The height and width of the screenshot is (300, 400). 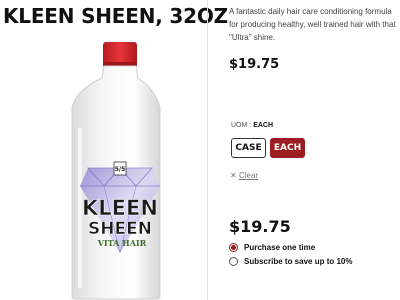 What do you see at coordinates (260, 226) in the screenshot?
I see `price-summary: $19.75` at bounding box center [260, 226].